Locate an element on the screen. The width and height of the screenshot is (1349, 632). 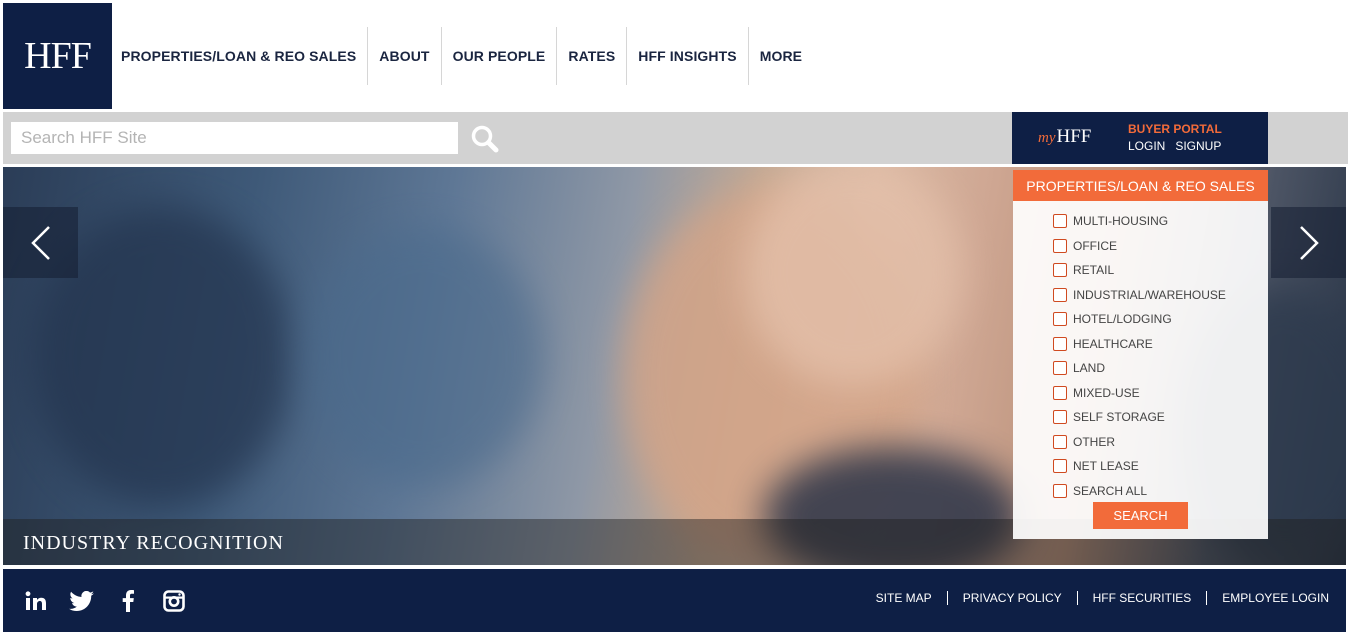
property-option-self-storage: SELF STORAGE is located at coordinates (1140, 417).